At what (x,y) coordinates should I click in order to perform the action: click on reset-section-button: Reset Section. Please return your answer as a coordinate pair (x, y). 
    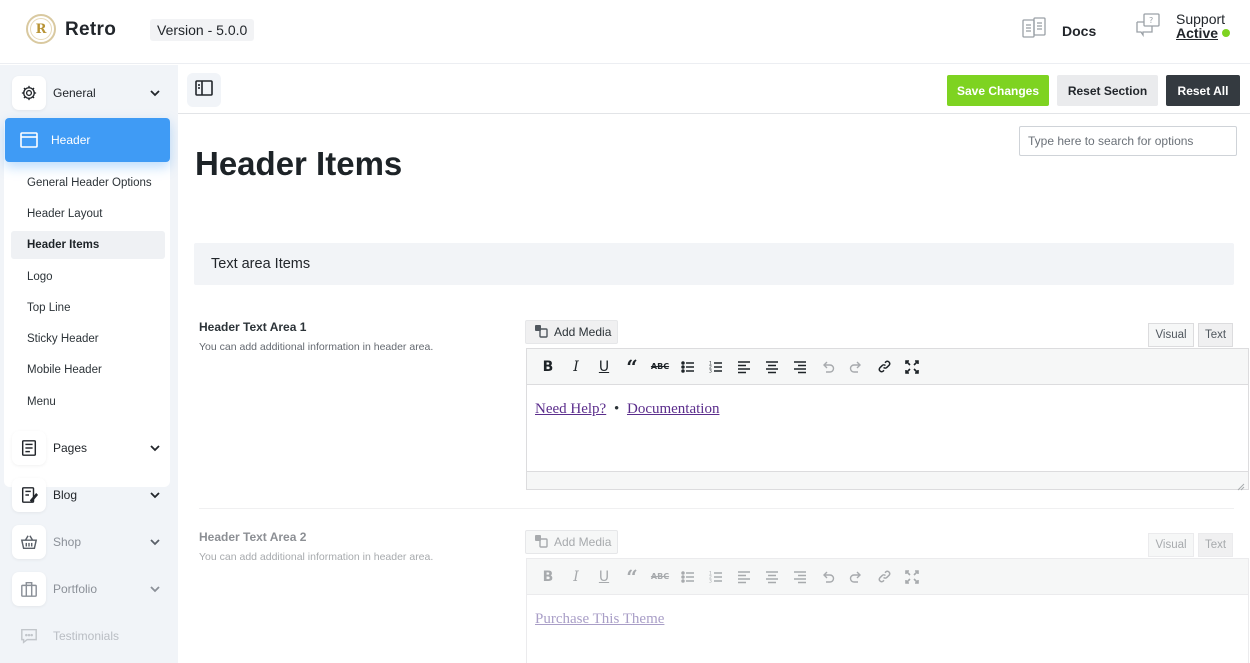
    Looking at the image, I should click on (1107, 90).